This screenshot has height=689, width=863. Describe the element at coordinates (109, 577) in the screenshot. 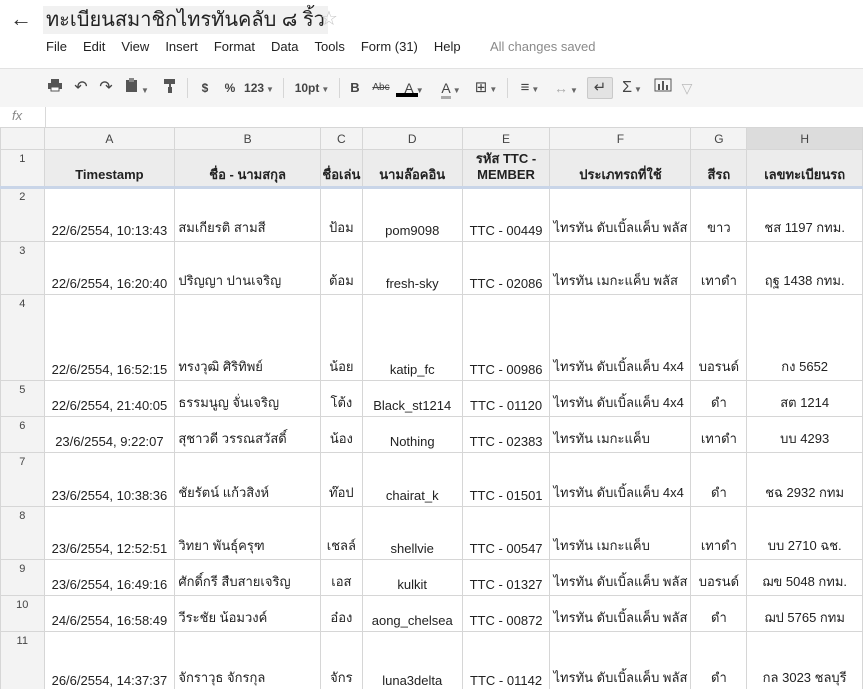

I see `cell-timestamp: 23/6/2554, 16:49:16` at that location.